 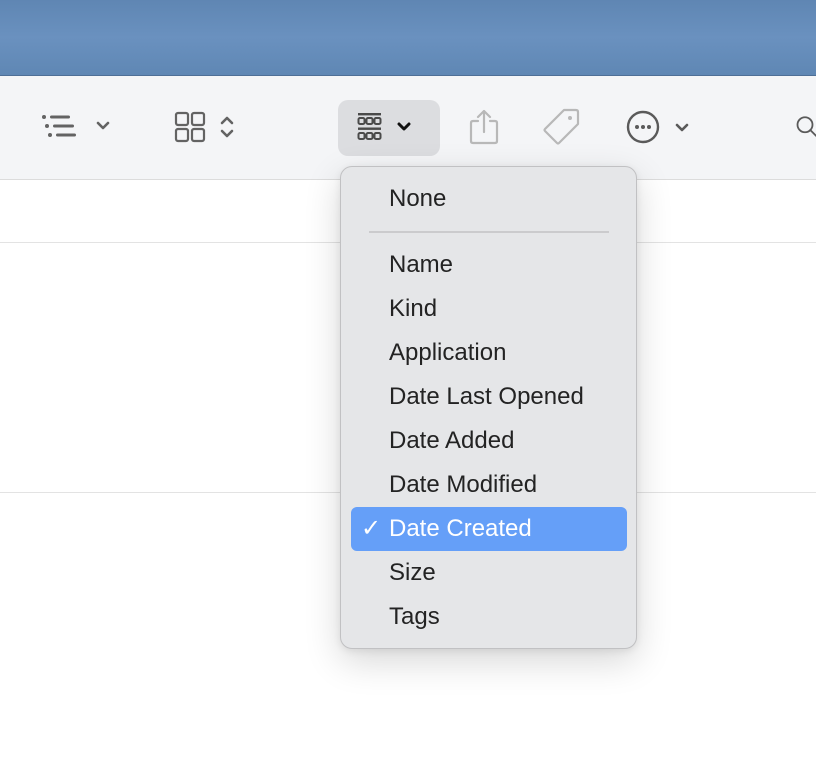 What do you see at coordinates (489, 265) in the screenshot?
I see `menu-item-name: Name` at bounding box center [489, 265].